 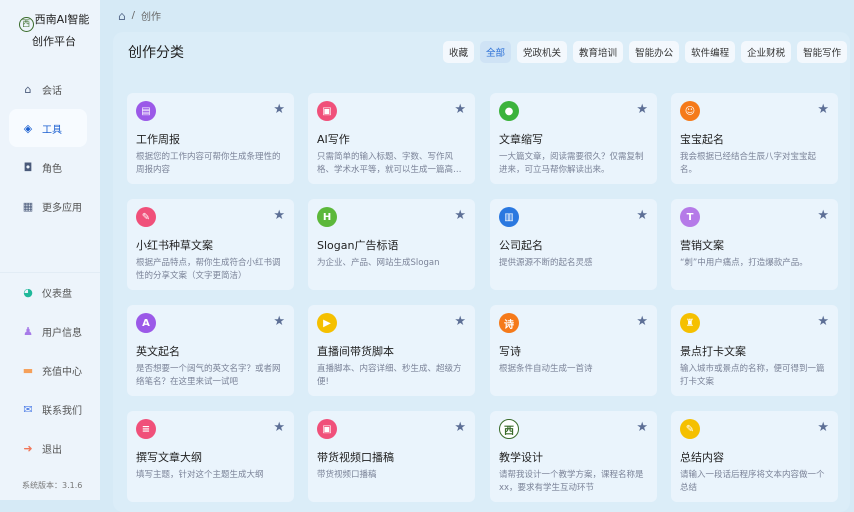 I want to click on tool-description: 为企业、产品、网站生成Slogan, so click(x=378, y=263).